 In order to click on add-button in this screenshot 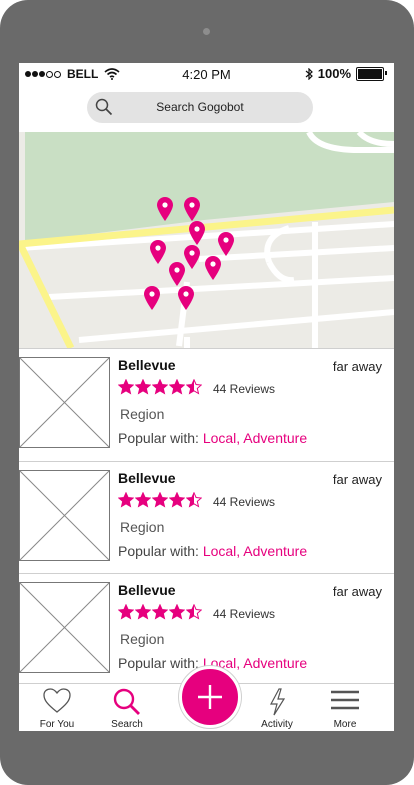, I will do `click(210, 697)`.